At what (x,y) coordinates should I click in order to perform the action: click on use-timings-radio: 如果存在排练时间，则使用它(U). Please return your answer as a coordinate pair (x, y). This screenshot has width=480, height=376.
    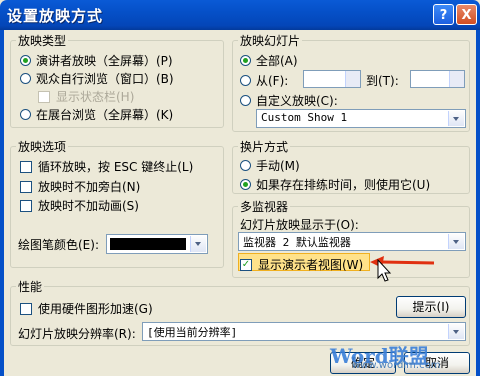
    Looking at the image, I should click on (335, 184).